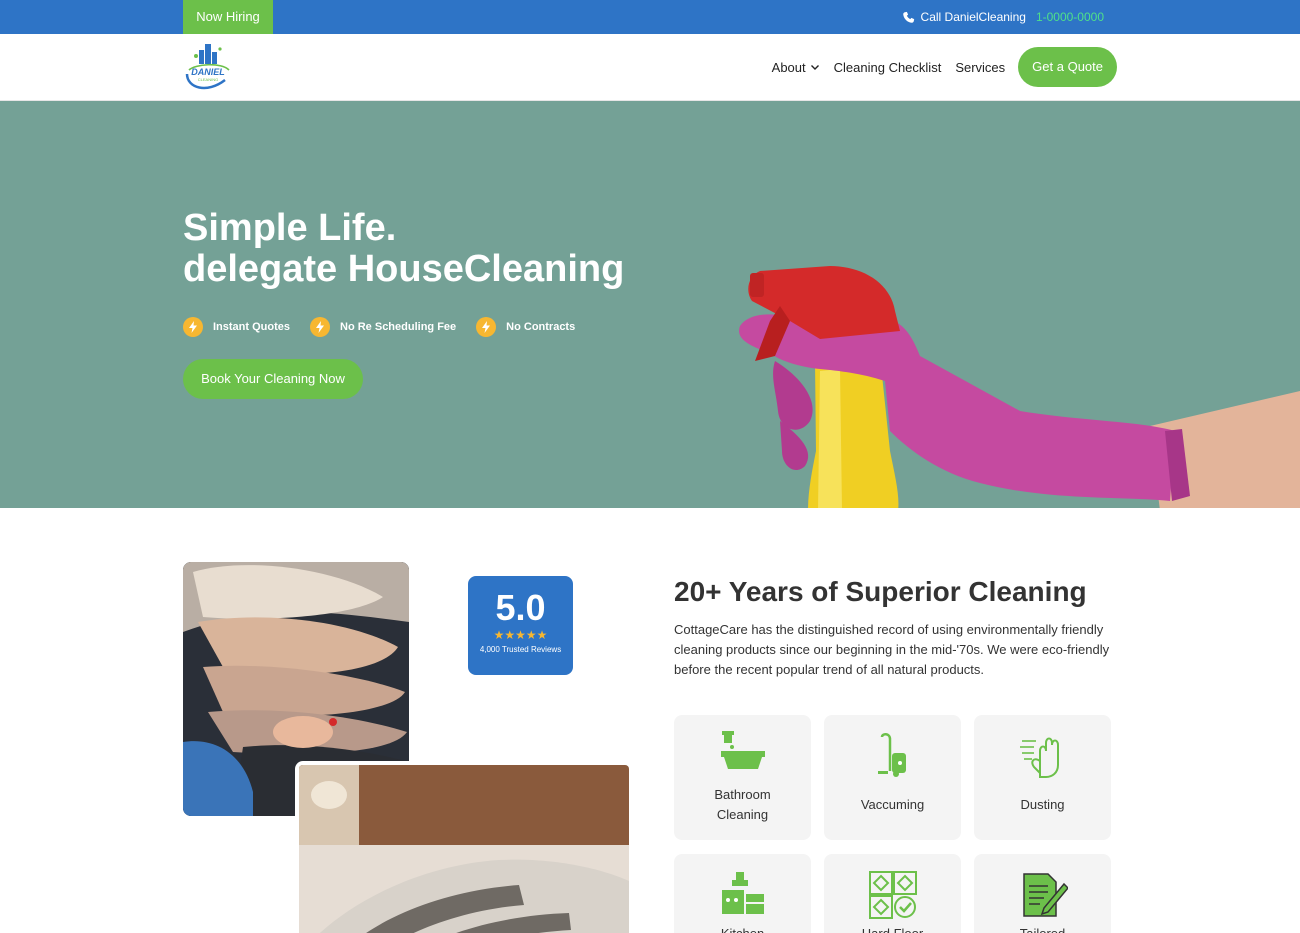 This screenshot has width=1300, height=933. I want to click on service-tile-dusting: Dusting, so click(1042, 777).